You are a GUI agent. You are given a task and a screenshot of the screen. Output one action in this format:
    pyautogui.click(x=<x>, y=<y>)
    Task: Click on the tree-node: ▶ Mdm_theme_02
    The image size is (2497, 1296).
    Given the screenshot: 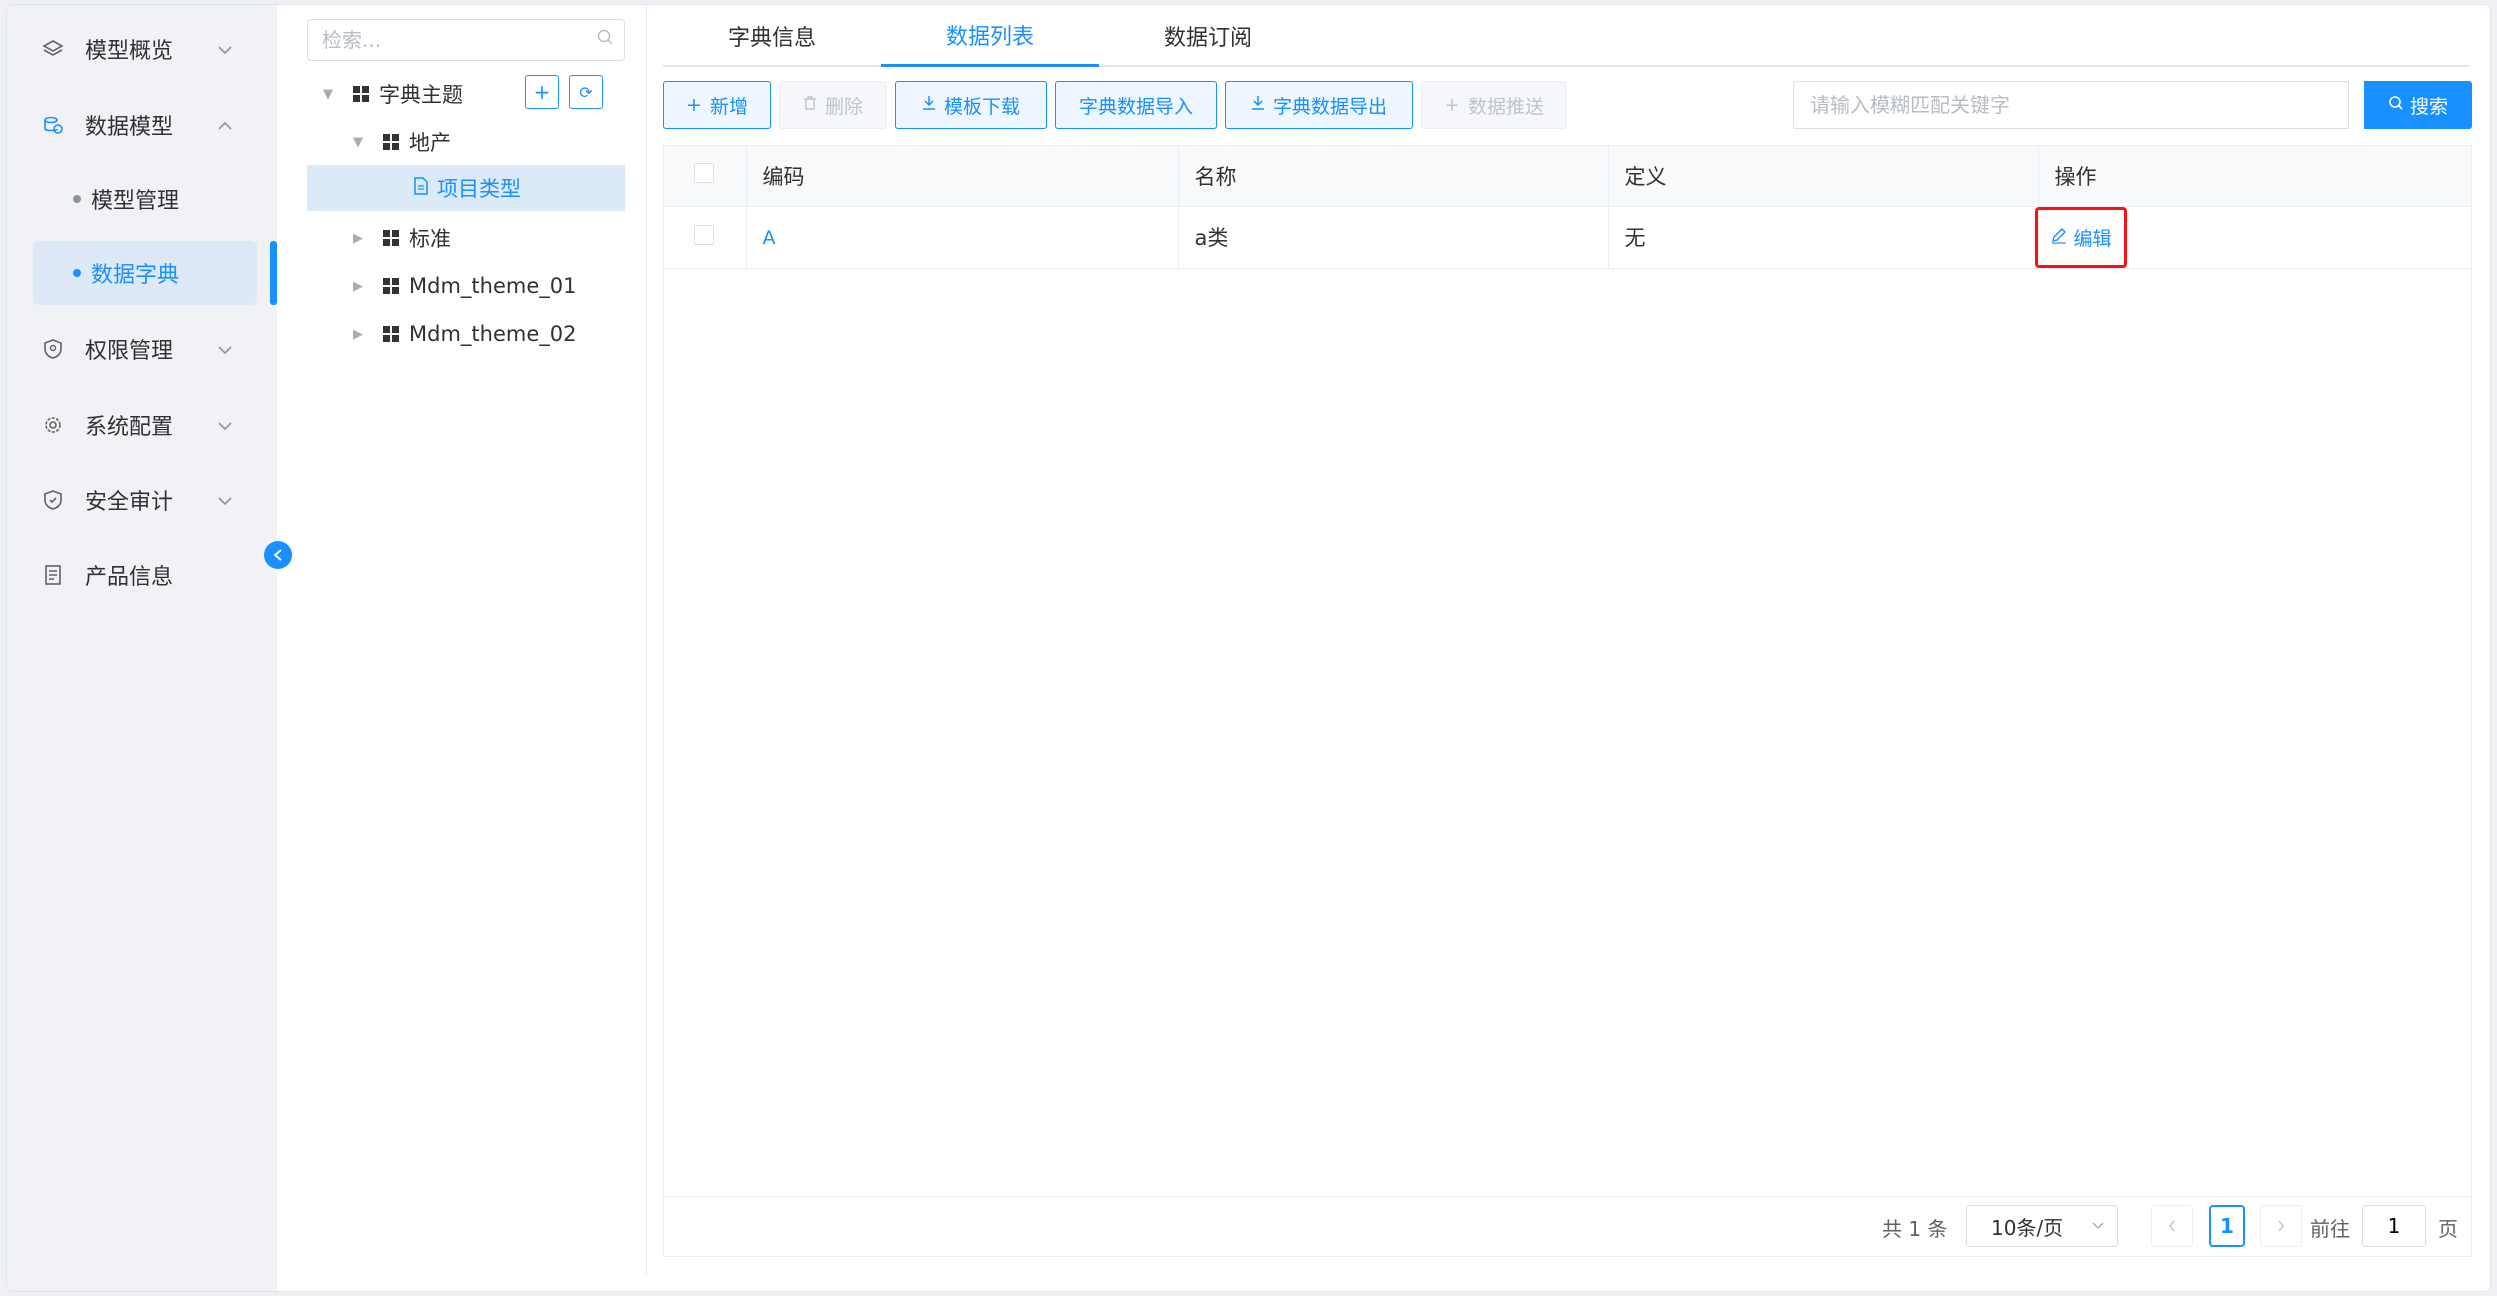 What is the action you would take?
    pyautogui.click(x=464, y=334)
    